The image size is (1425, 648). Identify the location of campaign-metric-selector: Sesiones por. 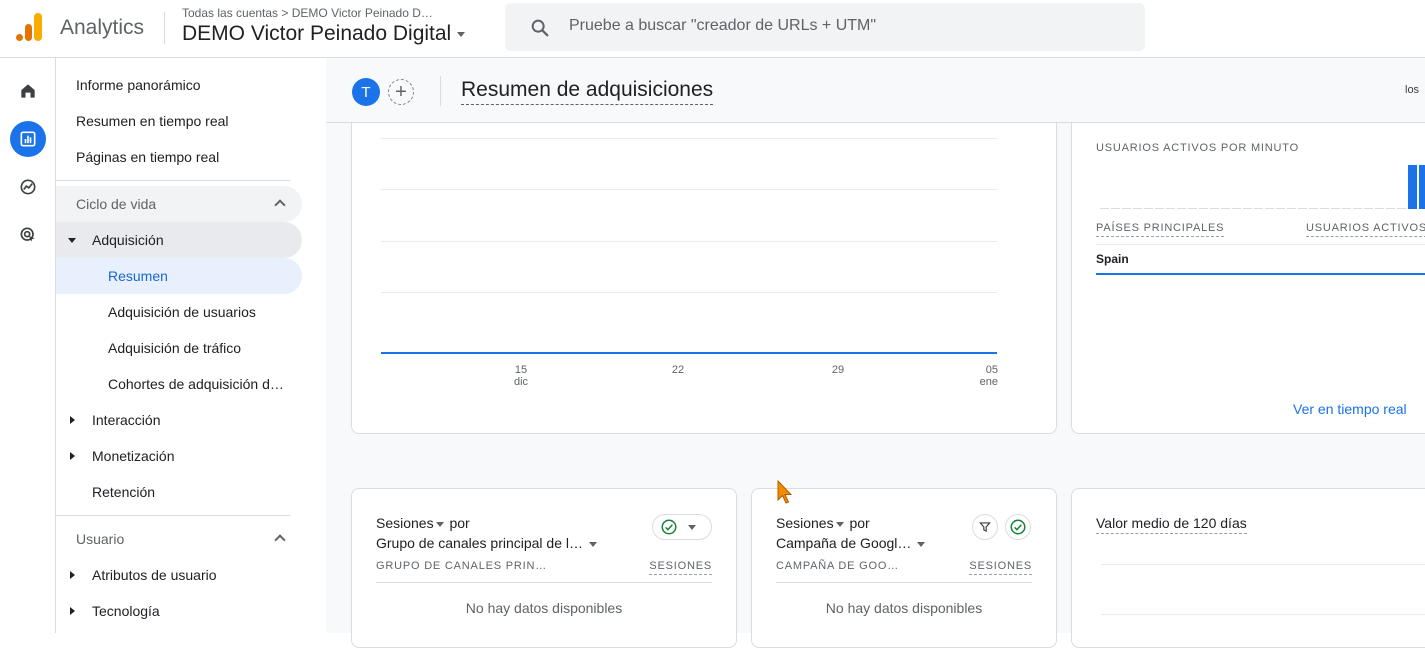
(823, 523).